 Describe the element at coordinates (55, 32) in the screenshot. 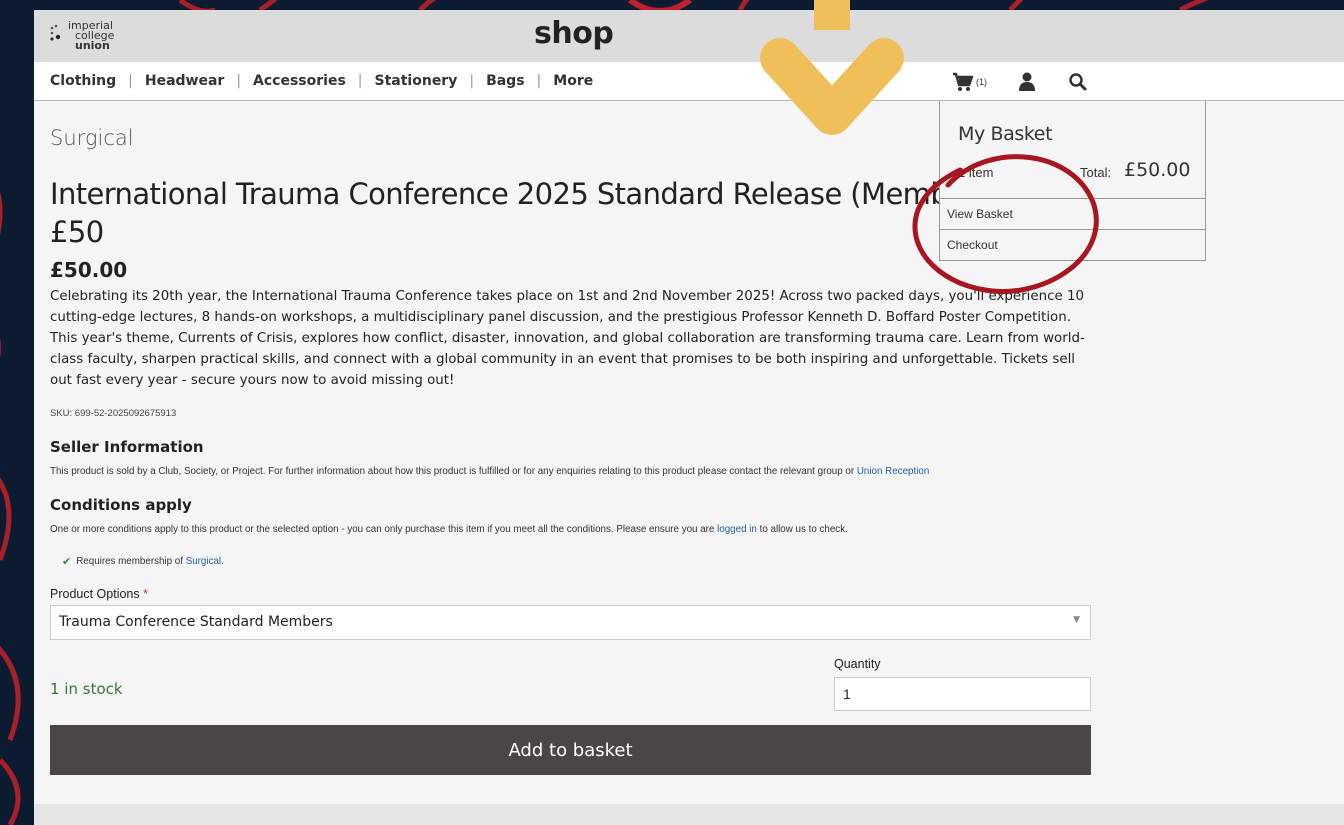

I see `logo-dots-icon` at that location.